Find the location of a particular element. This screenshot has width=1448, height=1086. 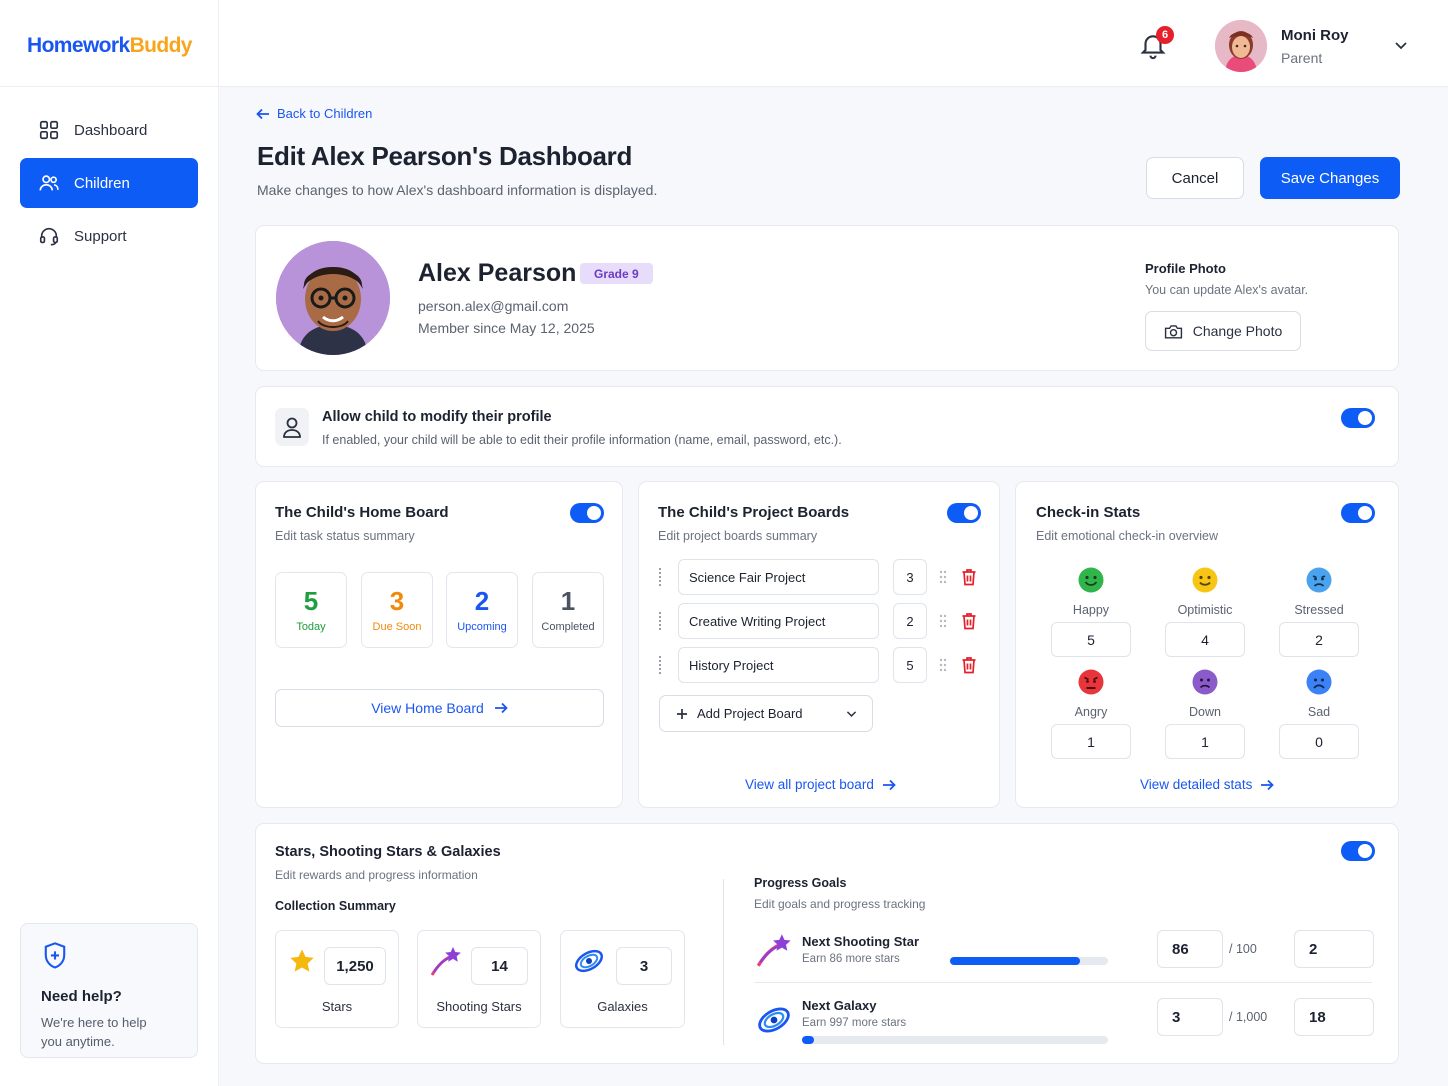

sidebar-item-children: Children is located at coordinates (109, 183).